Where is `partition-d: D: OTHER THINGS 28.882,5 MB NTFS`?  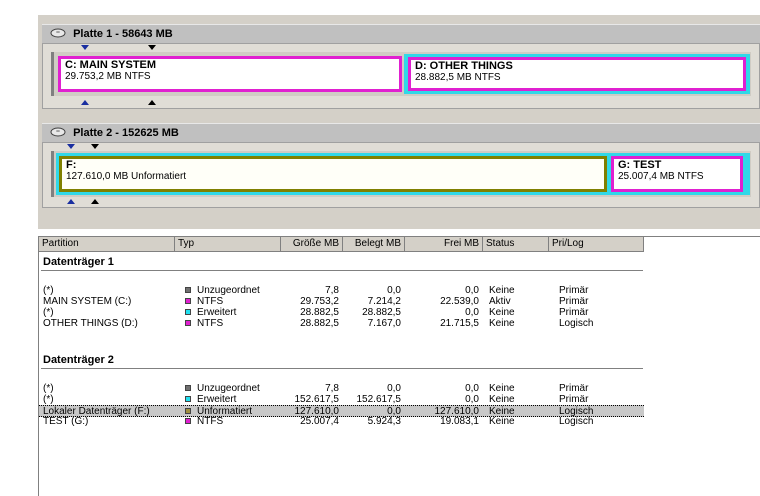
partition-d: D: OTHER THINGS 28.882,5 MB NTFS is located at coordinates (577, 74).